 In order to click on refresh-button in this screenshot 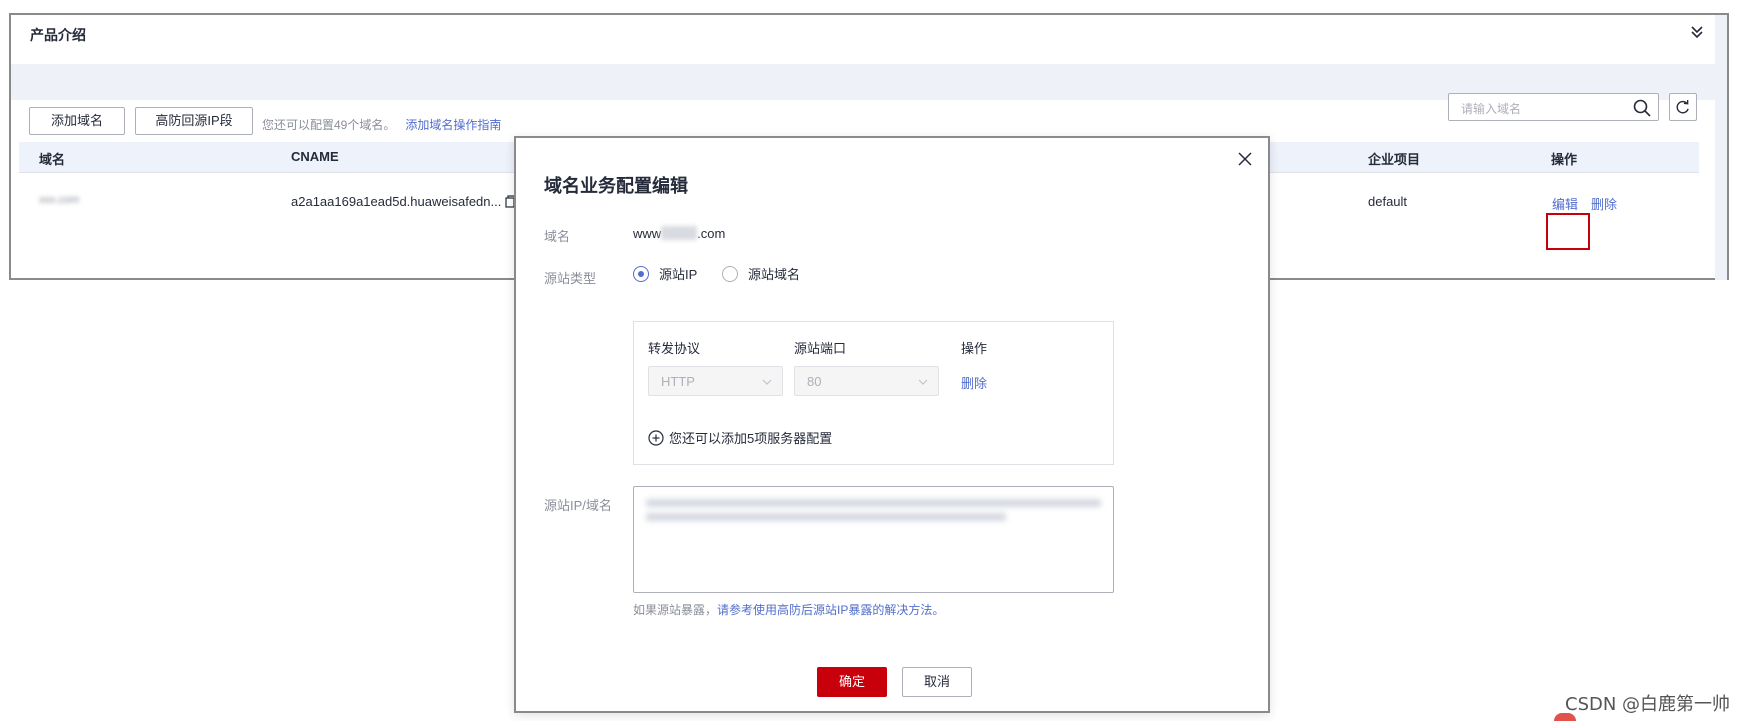, I will do `click(1683, 107)`.